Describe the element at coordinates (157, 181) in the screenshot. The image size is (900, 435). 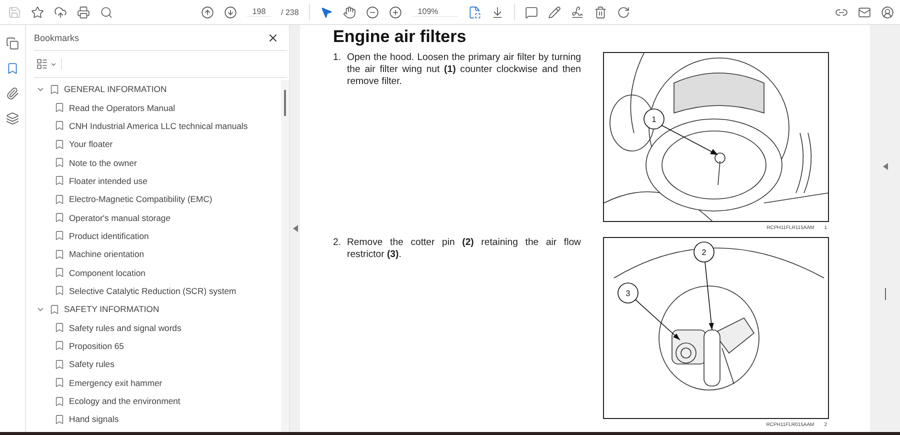
I see `bookmark-item: Floater intended use` at that location.